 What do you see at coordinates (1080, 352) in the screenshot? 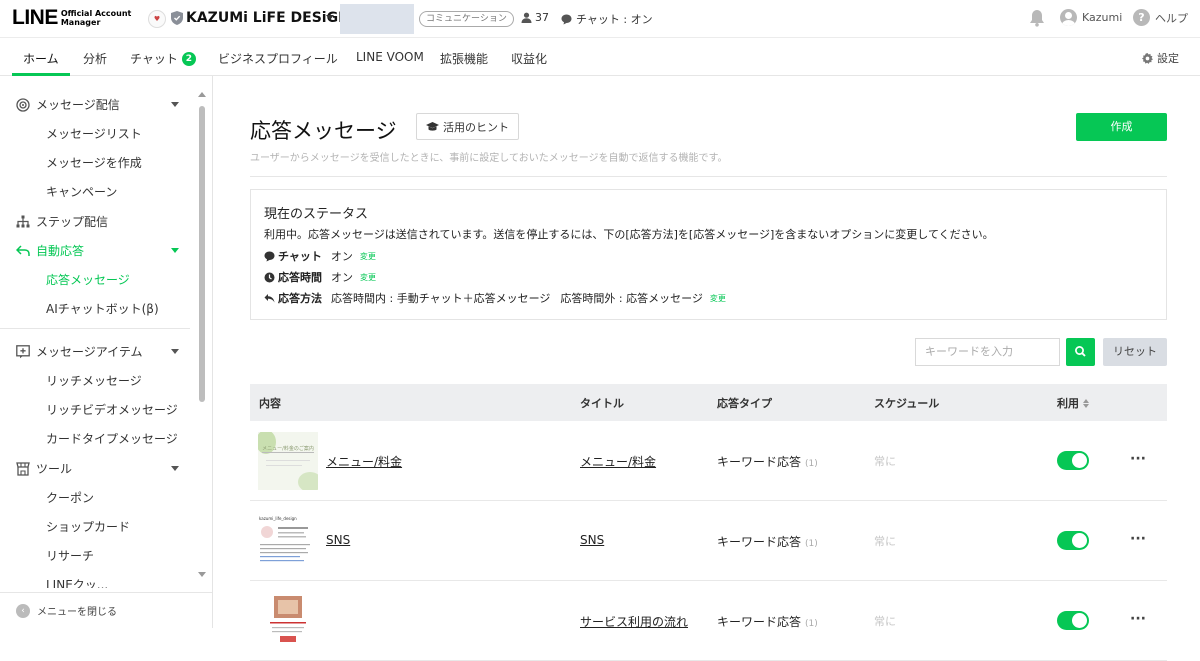
I see `search-button` at bounding box center [1080, 352].